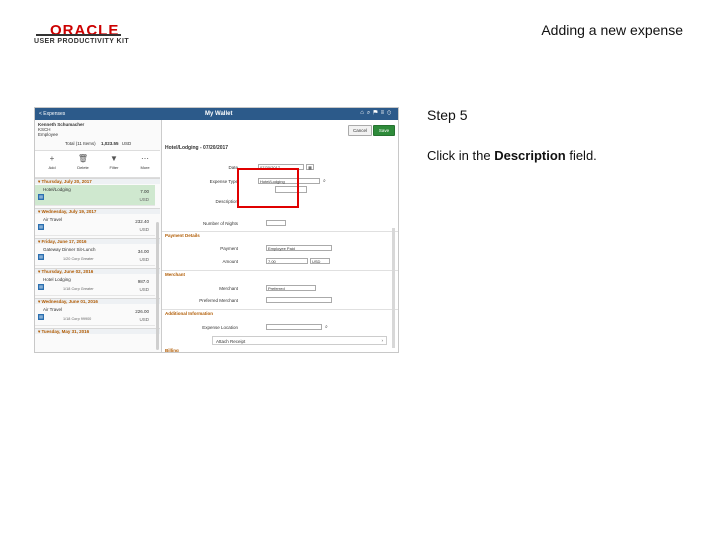  I want to click on item-title: Hotel Lodging, so click(57, 279).